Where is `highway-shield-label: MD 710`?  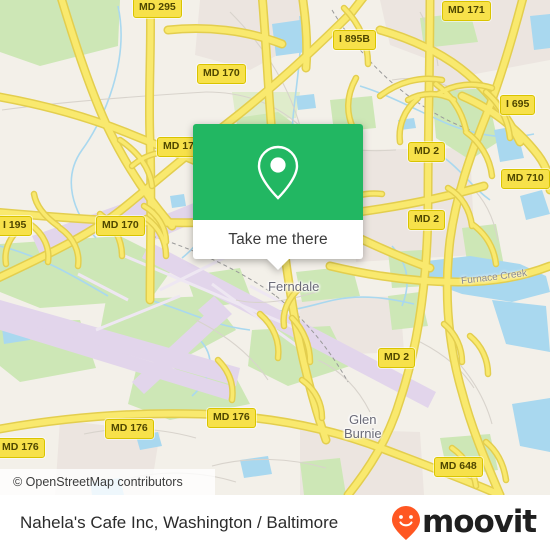
highway-shield-label: MD 710 is located at coordinates (525, 178).